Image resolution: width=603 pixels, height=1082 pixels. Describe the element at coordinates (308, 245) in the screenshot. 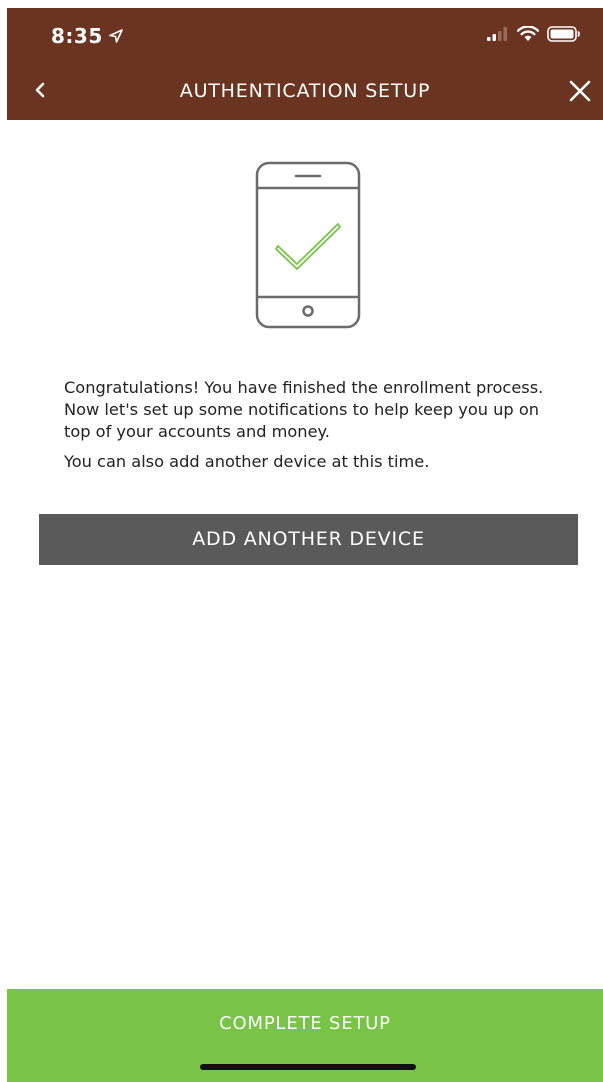

I see `phone-checkmark-icon` at that location.